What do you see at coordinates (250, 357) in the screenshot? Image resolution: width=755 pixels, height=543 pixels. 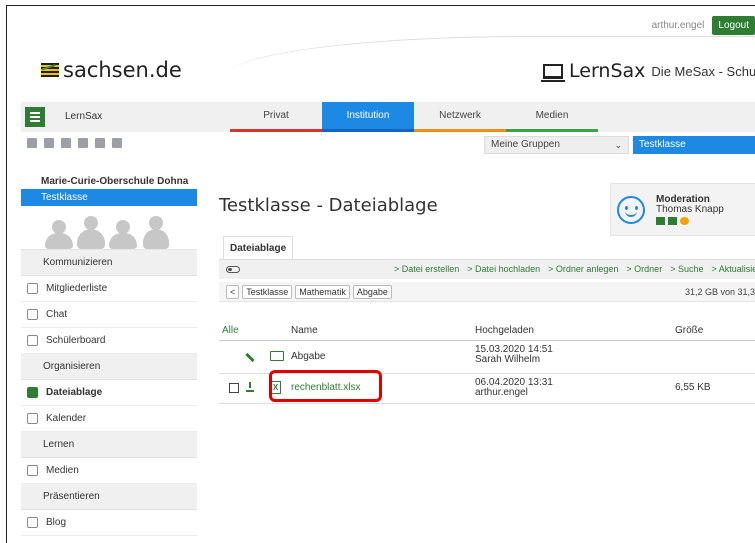 I see `edit-icon` at bounding box center [250, 357].